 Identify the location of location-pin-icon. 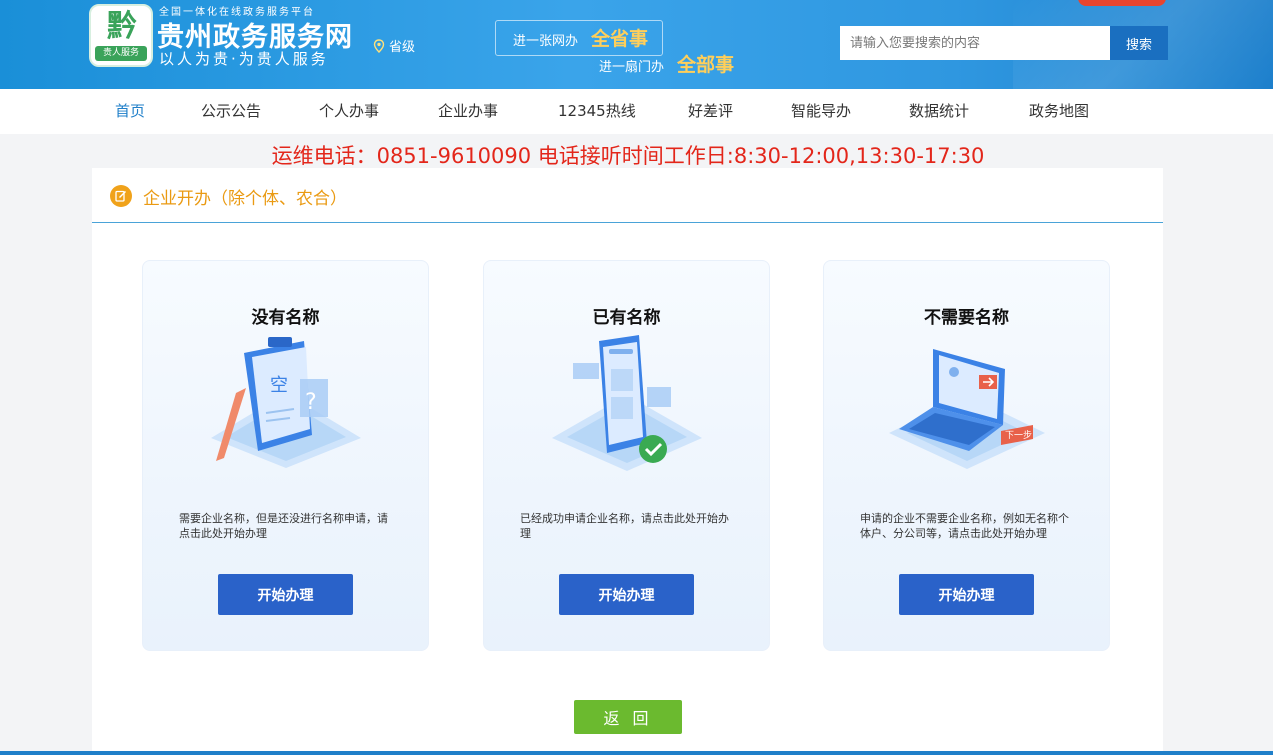
(379, 46).